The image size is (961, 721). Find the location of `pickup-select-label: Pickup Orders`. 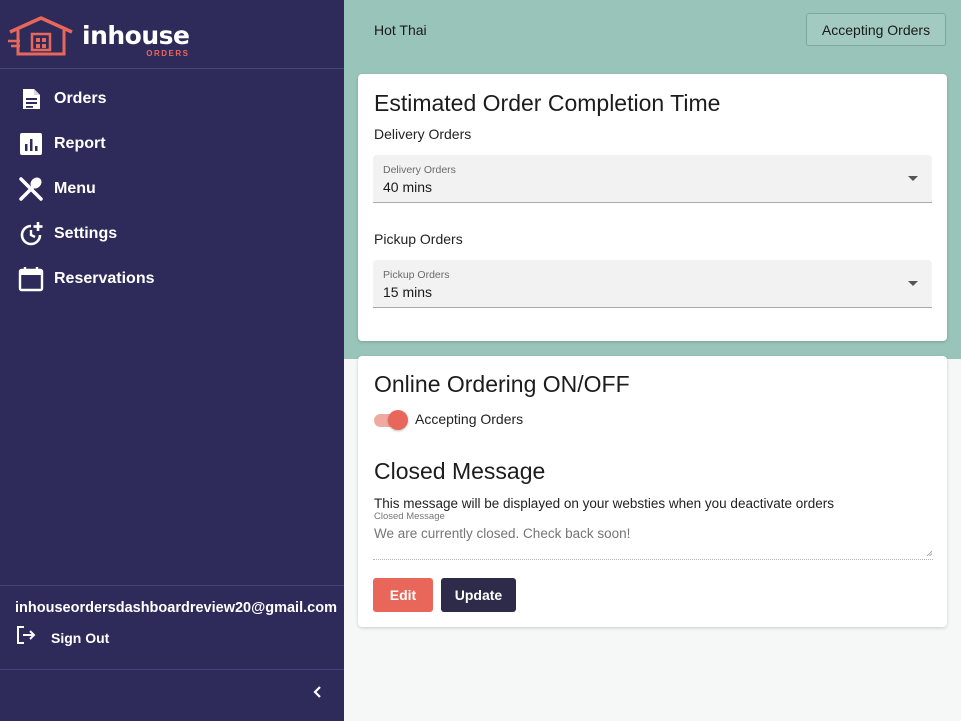

pickup-select-label: Pickup Orders is located at coordinates (416, 275).